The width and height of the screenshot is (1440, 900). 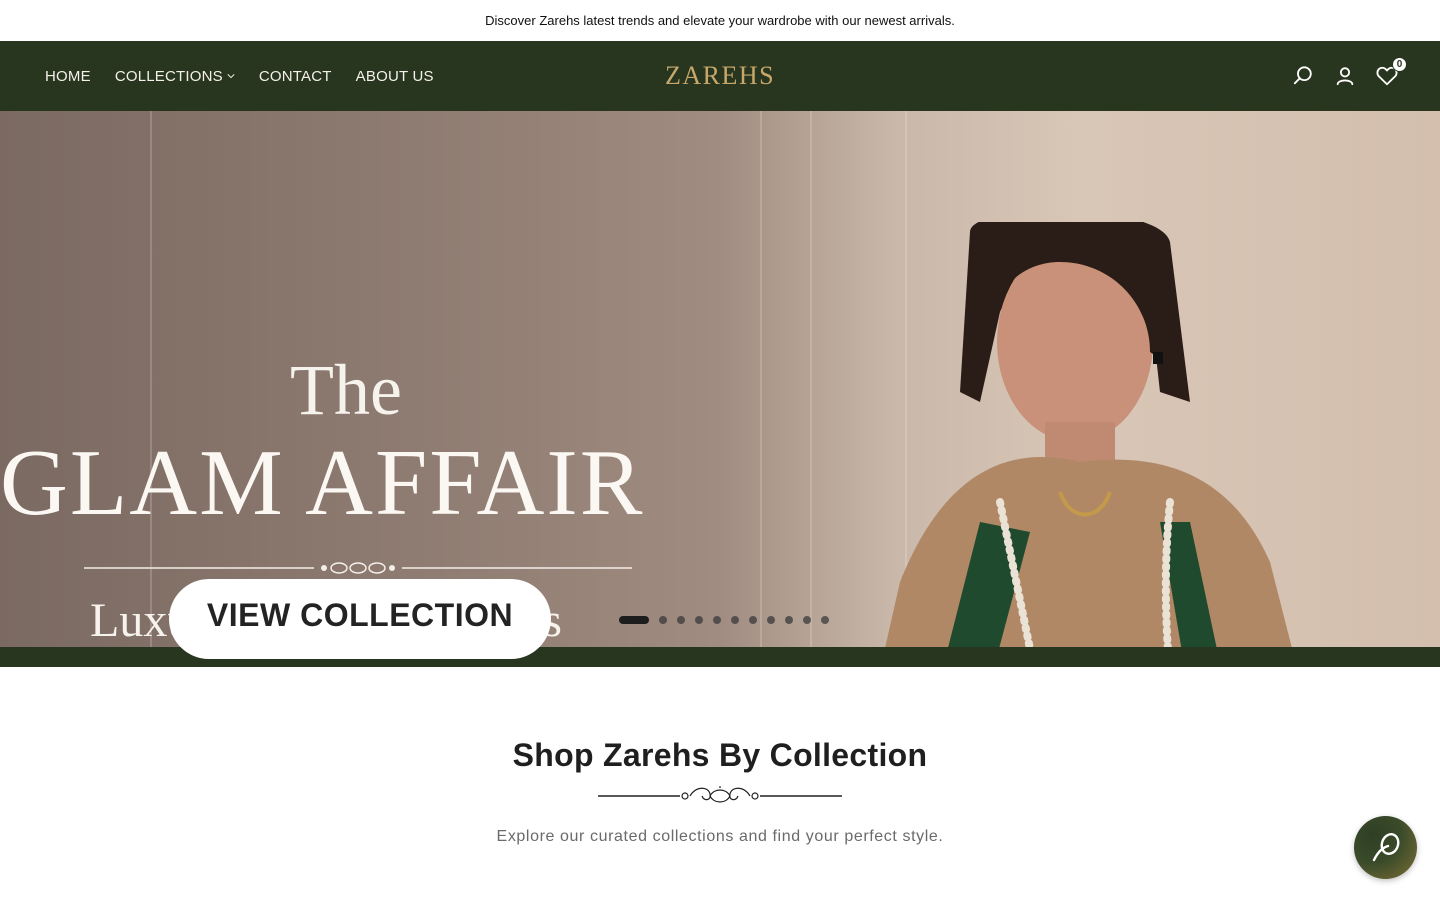 I want to click on chat-launcher-button, so click(x=1385, y=847).